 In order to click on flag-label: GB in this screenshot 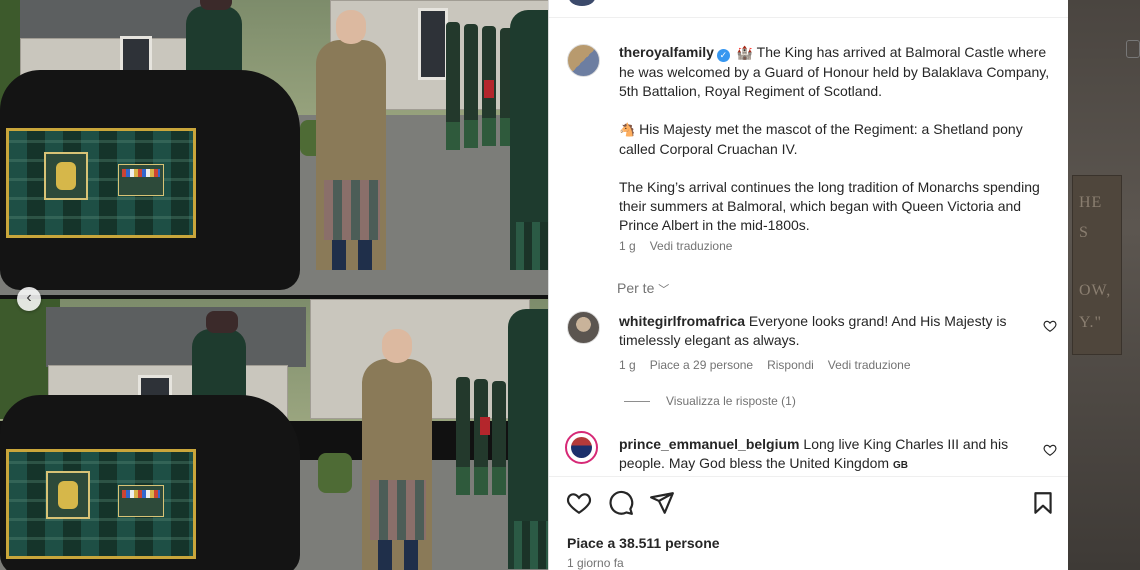, I will do `click(900, 465)`.